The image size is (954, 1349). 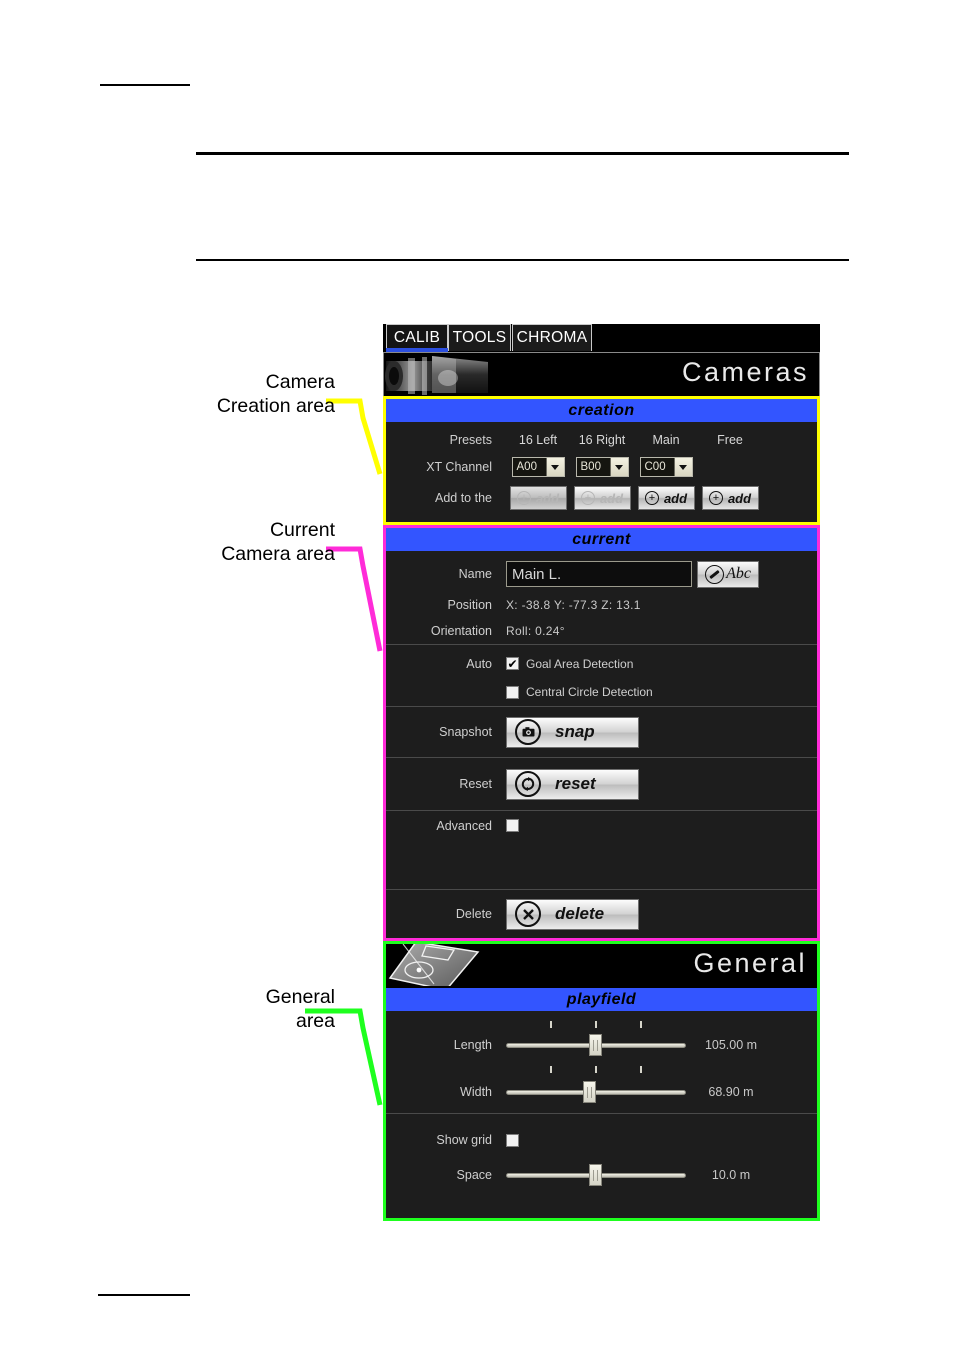 What do you see at coordinates (278, 542) in the screenshot?
I see `callout-current-camera-area: Current Camera area` at bounding box center [278, 542].